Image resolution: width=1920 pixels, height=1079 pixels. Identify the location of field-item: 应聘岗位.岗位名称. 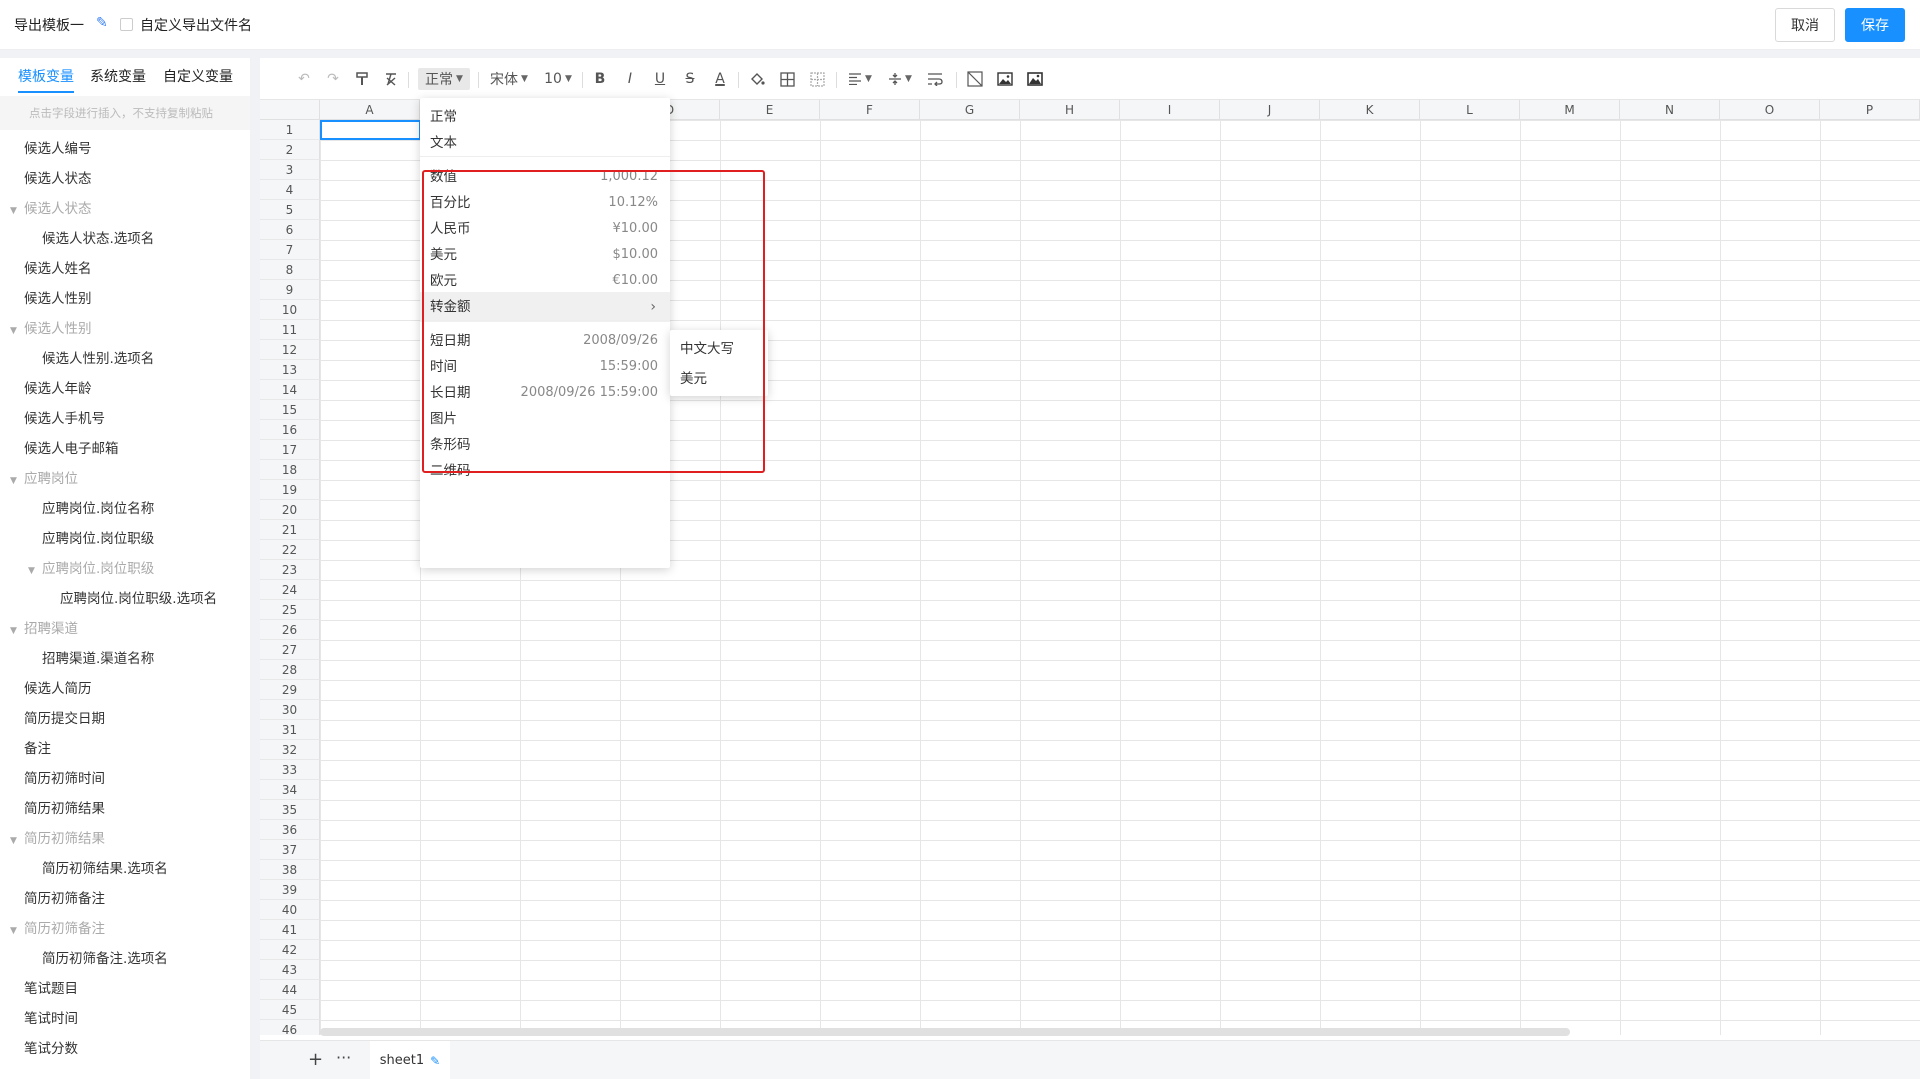
(98, 509).